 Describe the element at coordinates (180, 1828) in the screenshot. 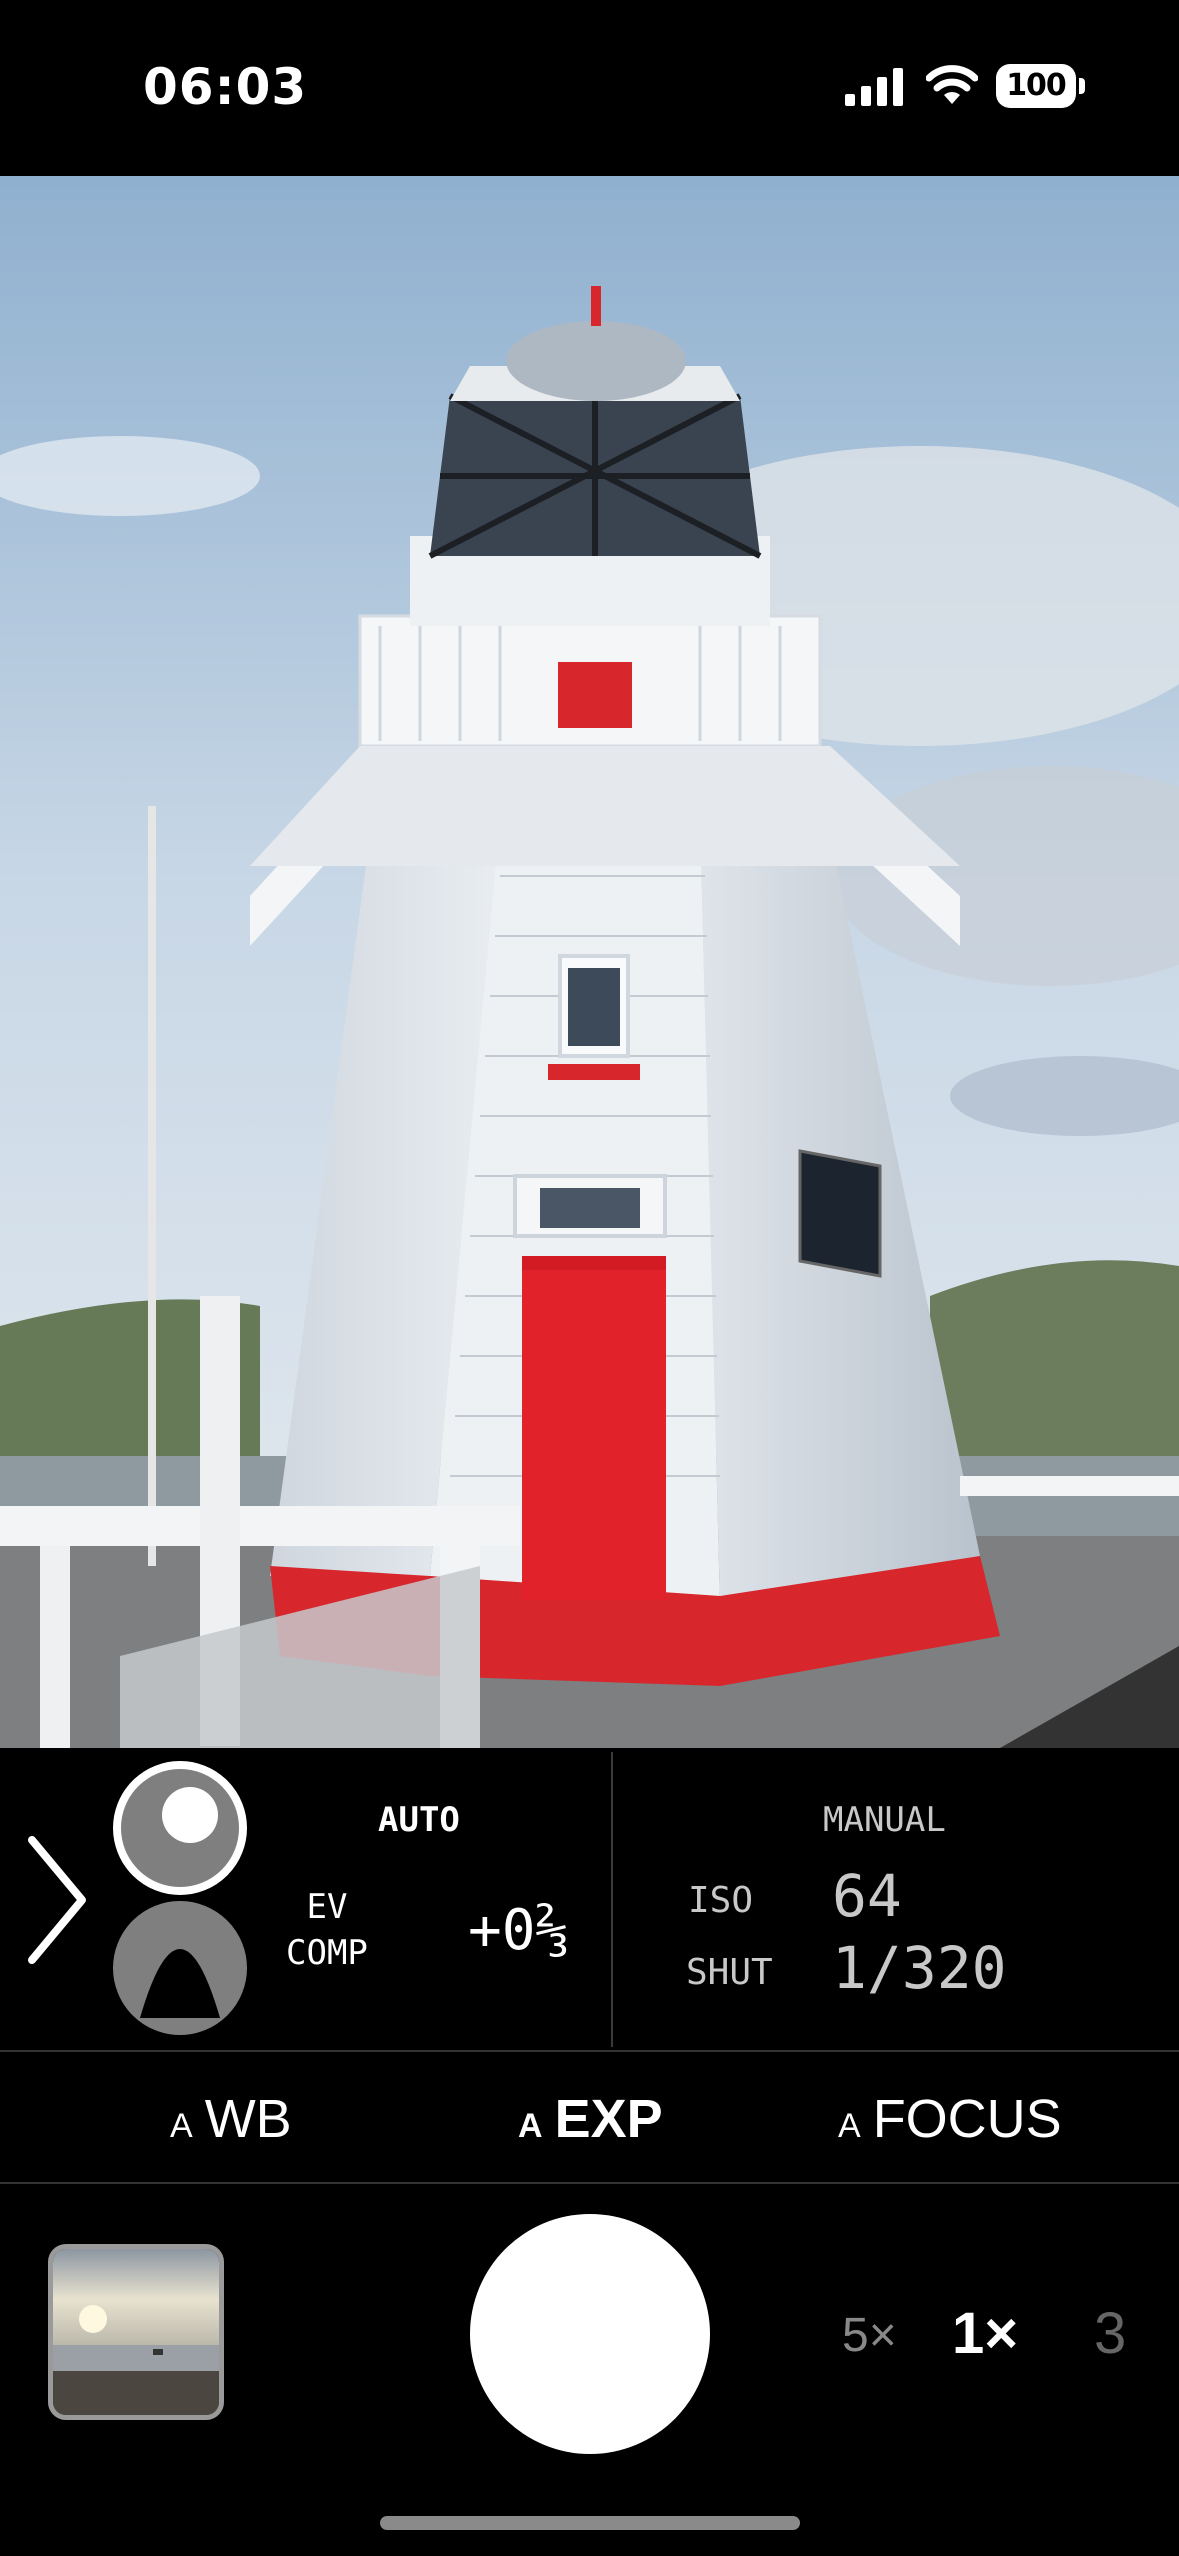

I see `auto-exposure-mode-icon` at that location.